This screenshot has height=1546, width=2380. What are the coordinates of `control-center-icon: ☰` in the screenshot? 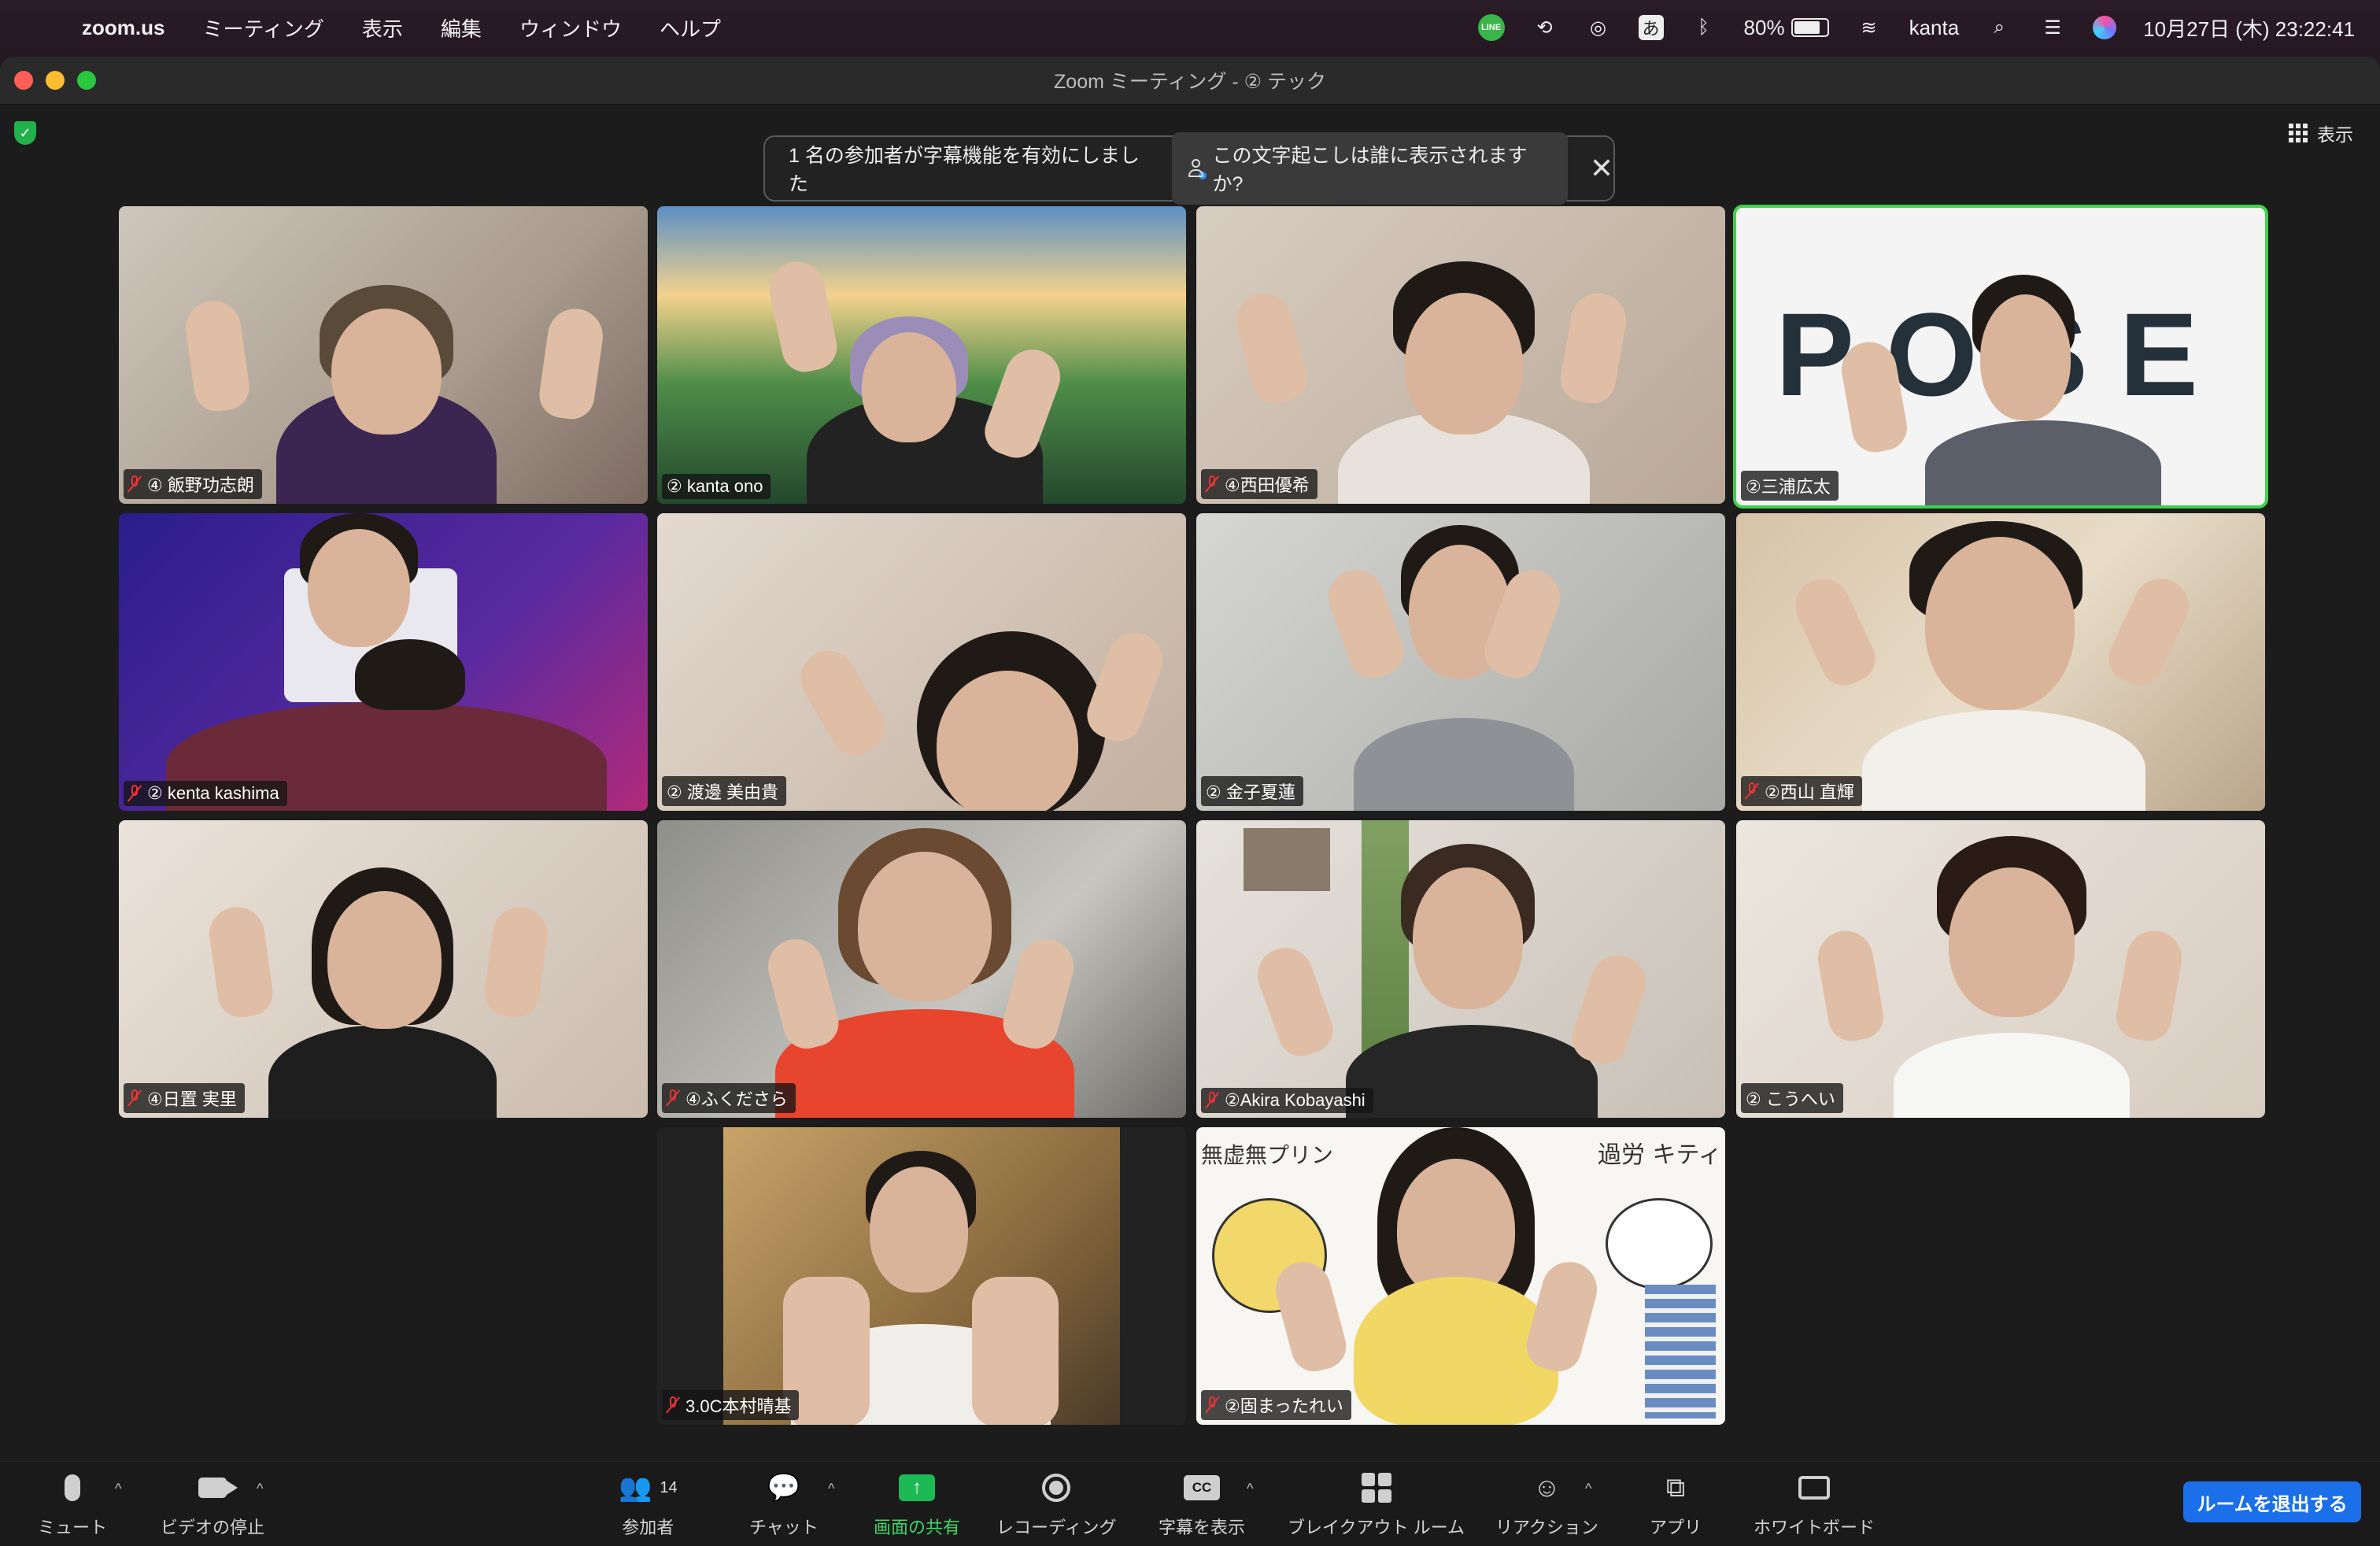 It's located at (2052, 28).